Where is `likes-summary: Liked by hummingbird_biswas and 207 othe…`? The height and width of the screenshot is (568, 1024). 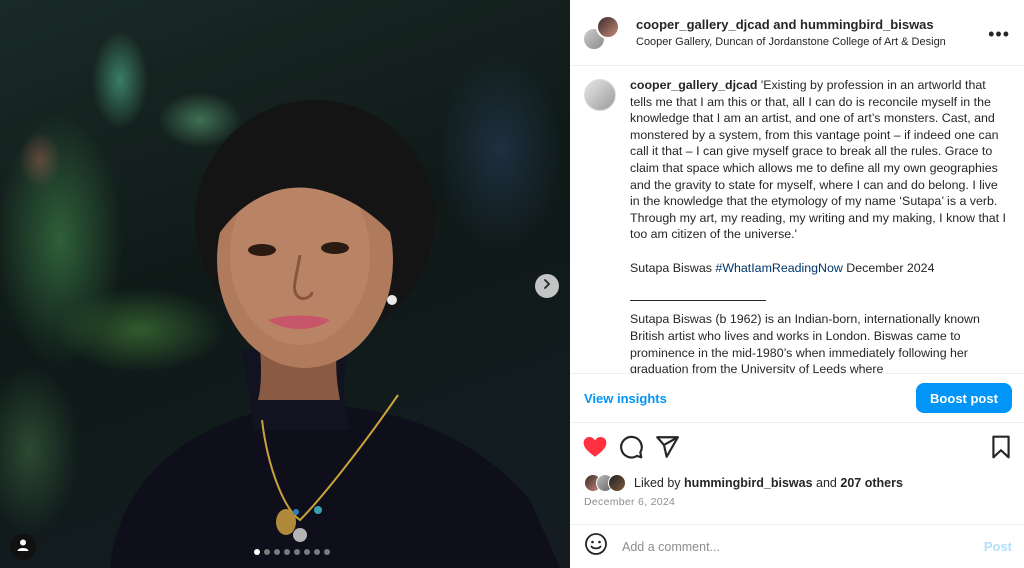 likes-summary: Liked by hummingbird_biswas and 207 othe… is located at coordinates (743, 483).